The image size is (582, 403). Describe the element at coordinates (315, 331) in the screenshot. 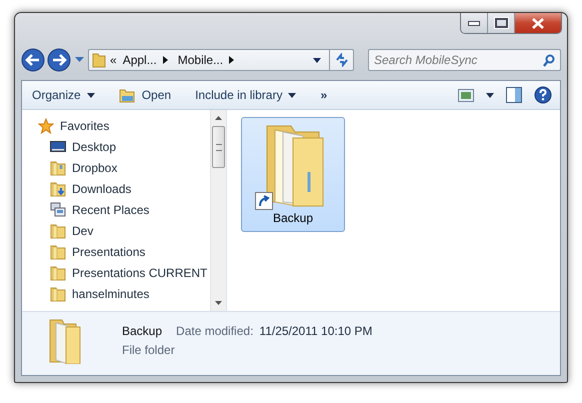

I see `date-value: 11/25/2011 10:10 PM` at that location.